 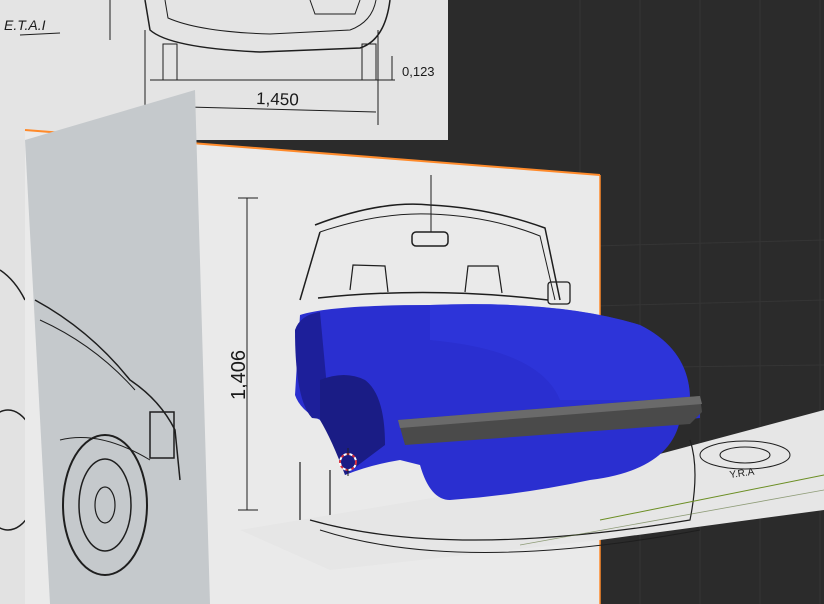 I want to click on height-dimension-label: 1,406, so click(x=239, y=375).